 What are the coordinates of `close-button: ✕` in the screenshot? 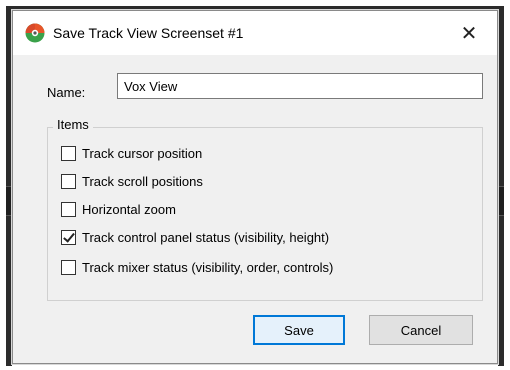 It's located at (469, 33).